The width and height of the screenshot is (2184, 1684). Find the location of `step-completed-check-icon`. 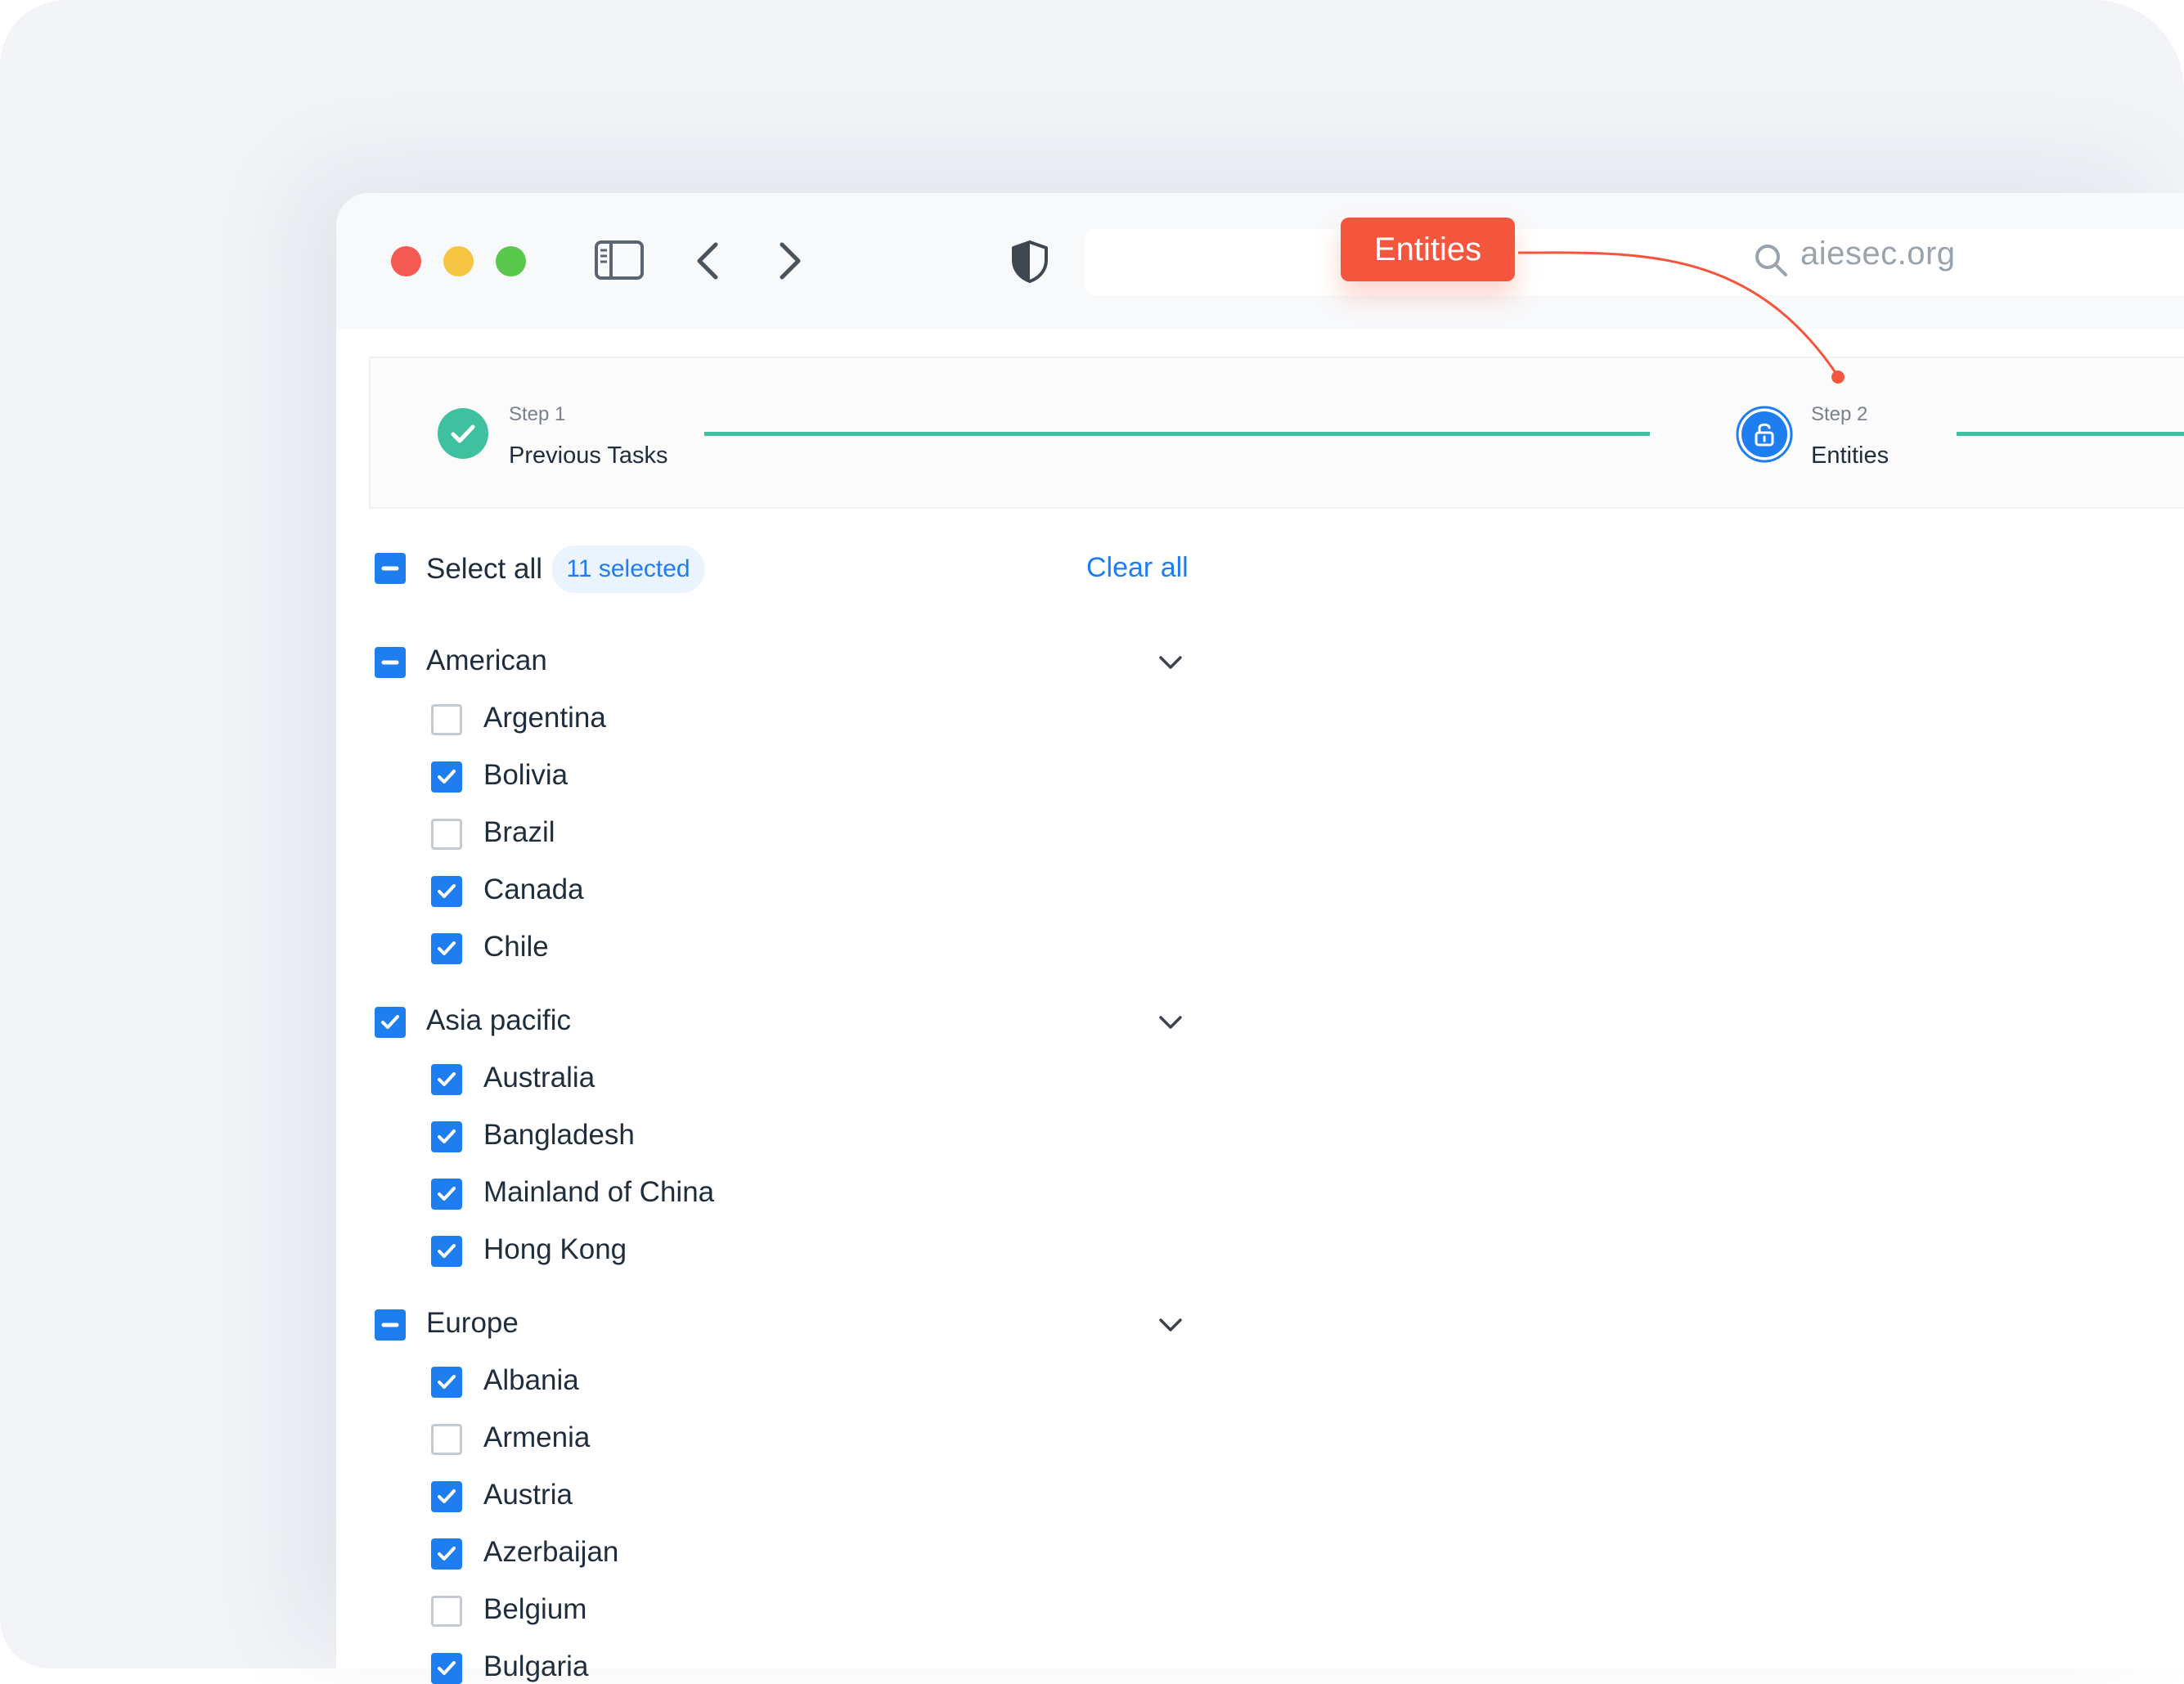

step-completed-check-icon is located at coordinates (463, 433).